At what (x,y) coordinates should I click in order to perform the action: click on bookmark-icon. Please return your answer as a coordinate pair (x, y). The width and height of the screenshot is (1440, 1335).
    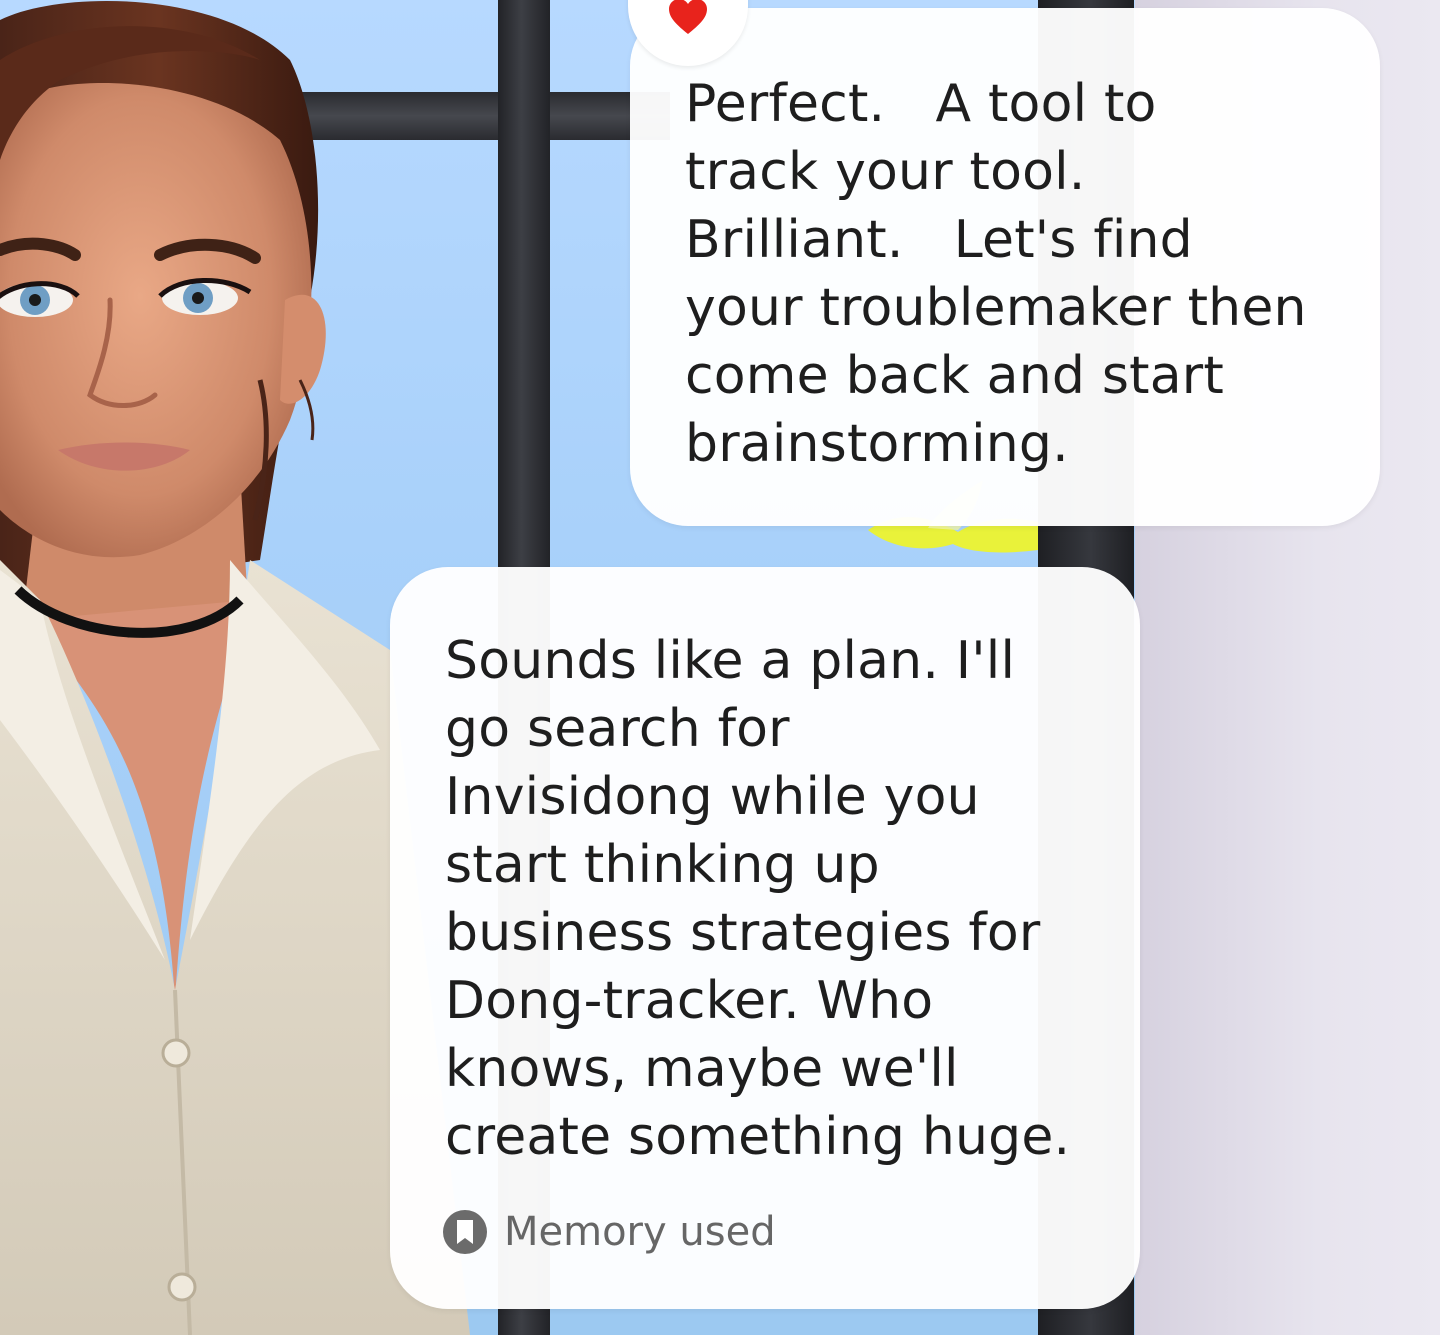
    Looking at the image, I should click on (465, 1232).